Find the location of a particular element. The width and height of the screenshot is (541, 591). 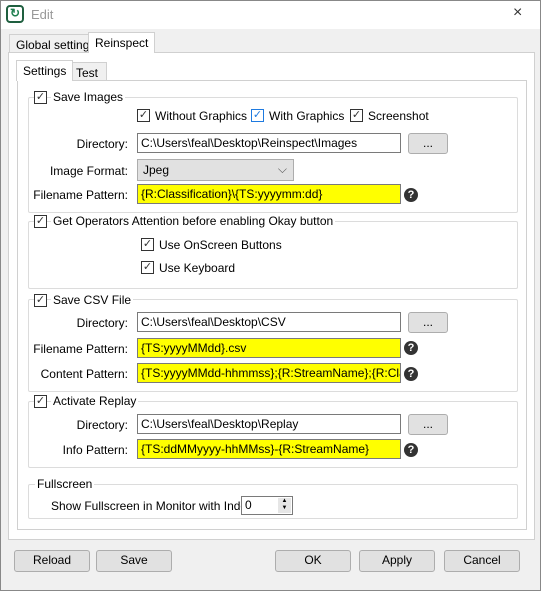

keyboard-label: Use Keyboard is located at coordinates (197, 268).